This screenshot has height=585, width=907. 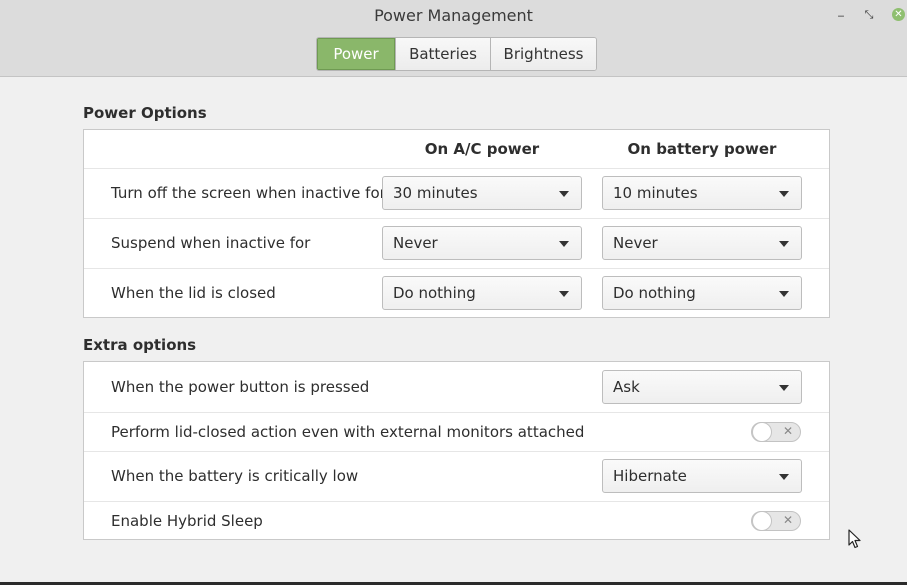 I want to click on suspend-ac-dropdown: Never, so click(x=482, y=243).